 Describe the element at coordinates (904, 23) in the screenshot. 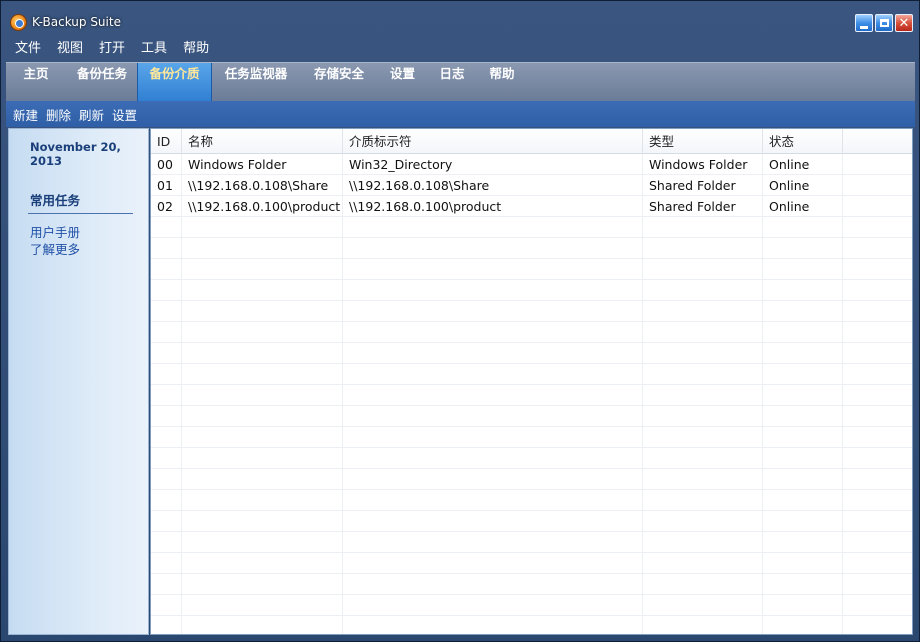

I see `close-button: ✕` at that location.